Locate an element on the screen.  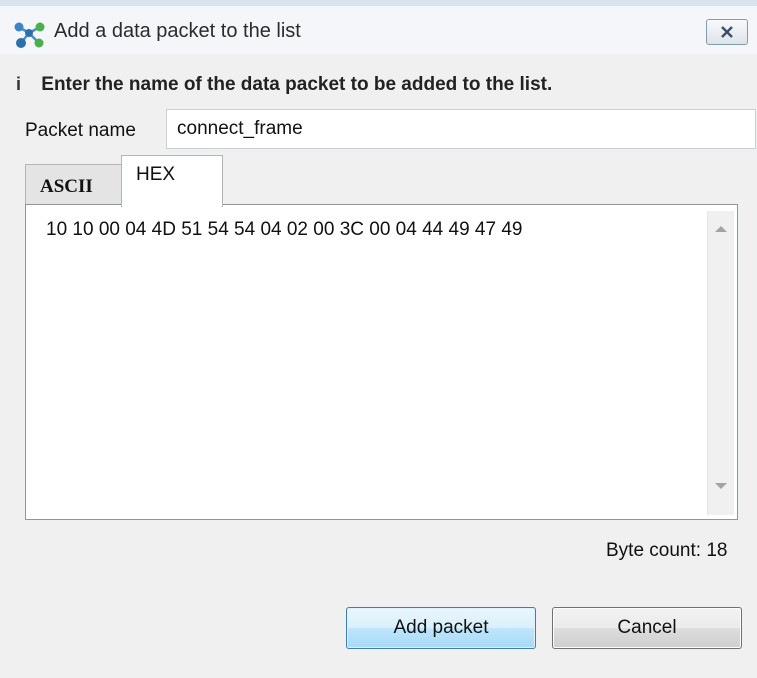
scroll-down-icon is located at coordinates (721, 486).